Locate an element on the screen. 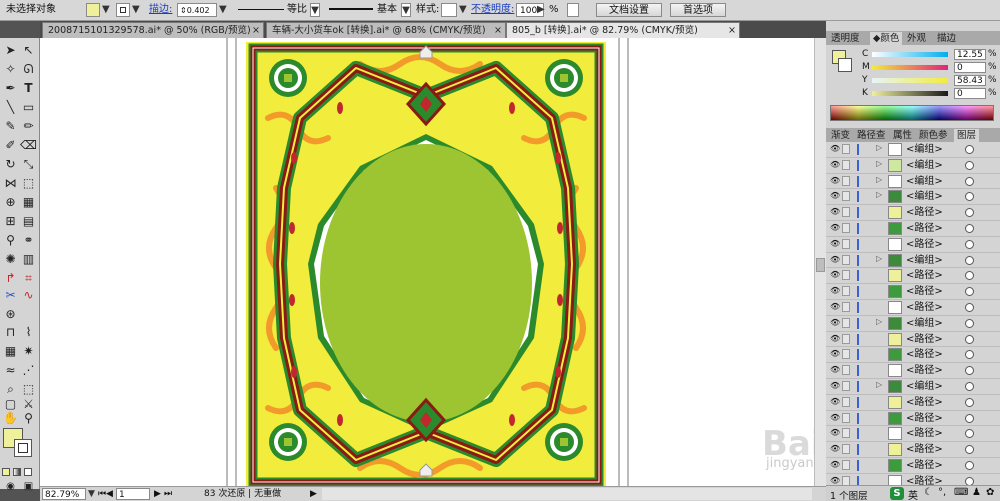  blend-tool-icon: ⚭ is located at coordinates (28, 240).